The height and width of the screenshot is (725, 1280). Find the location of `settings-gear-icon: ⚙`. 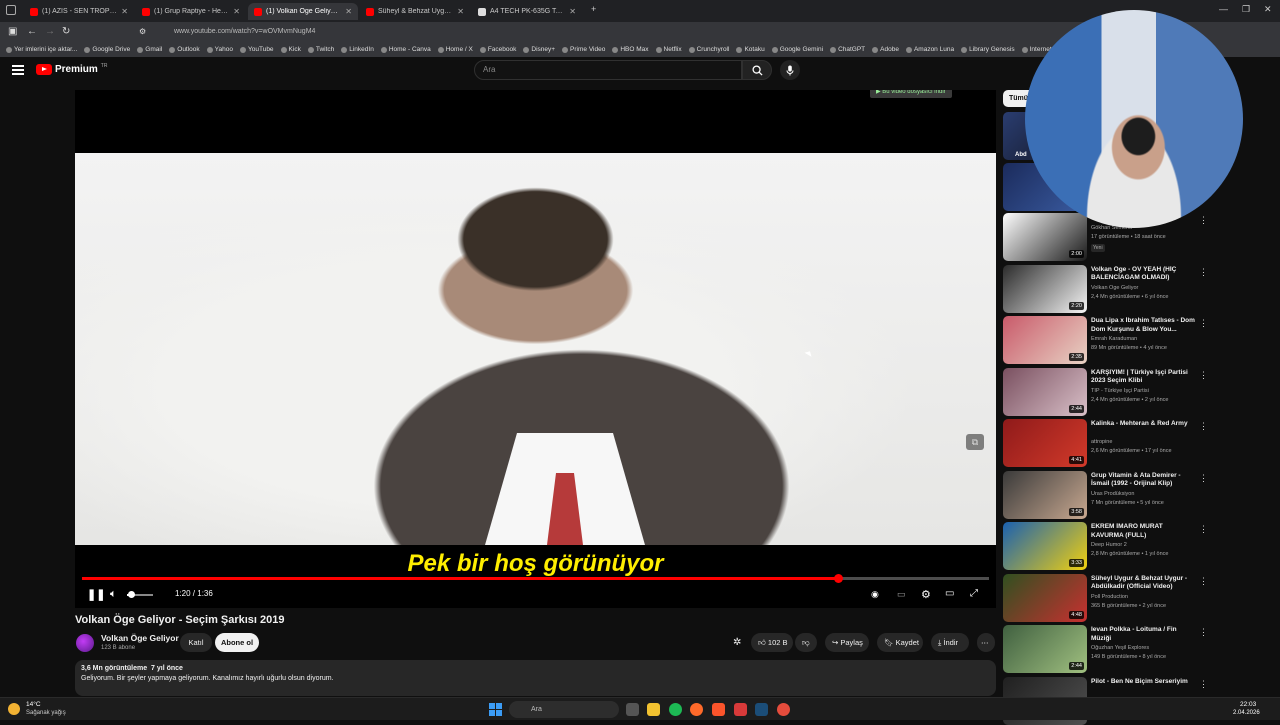

settings-gear-icon: ⚙ is located at coordinates (926, 594).